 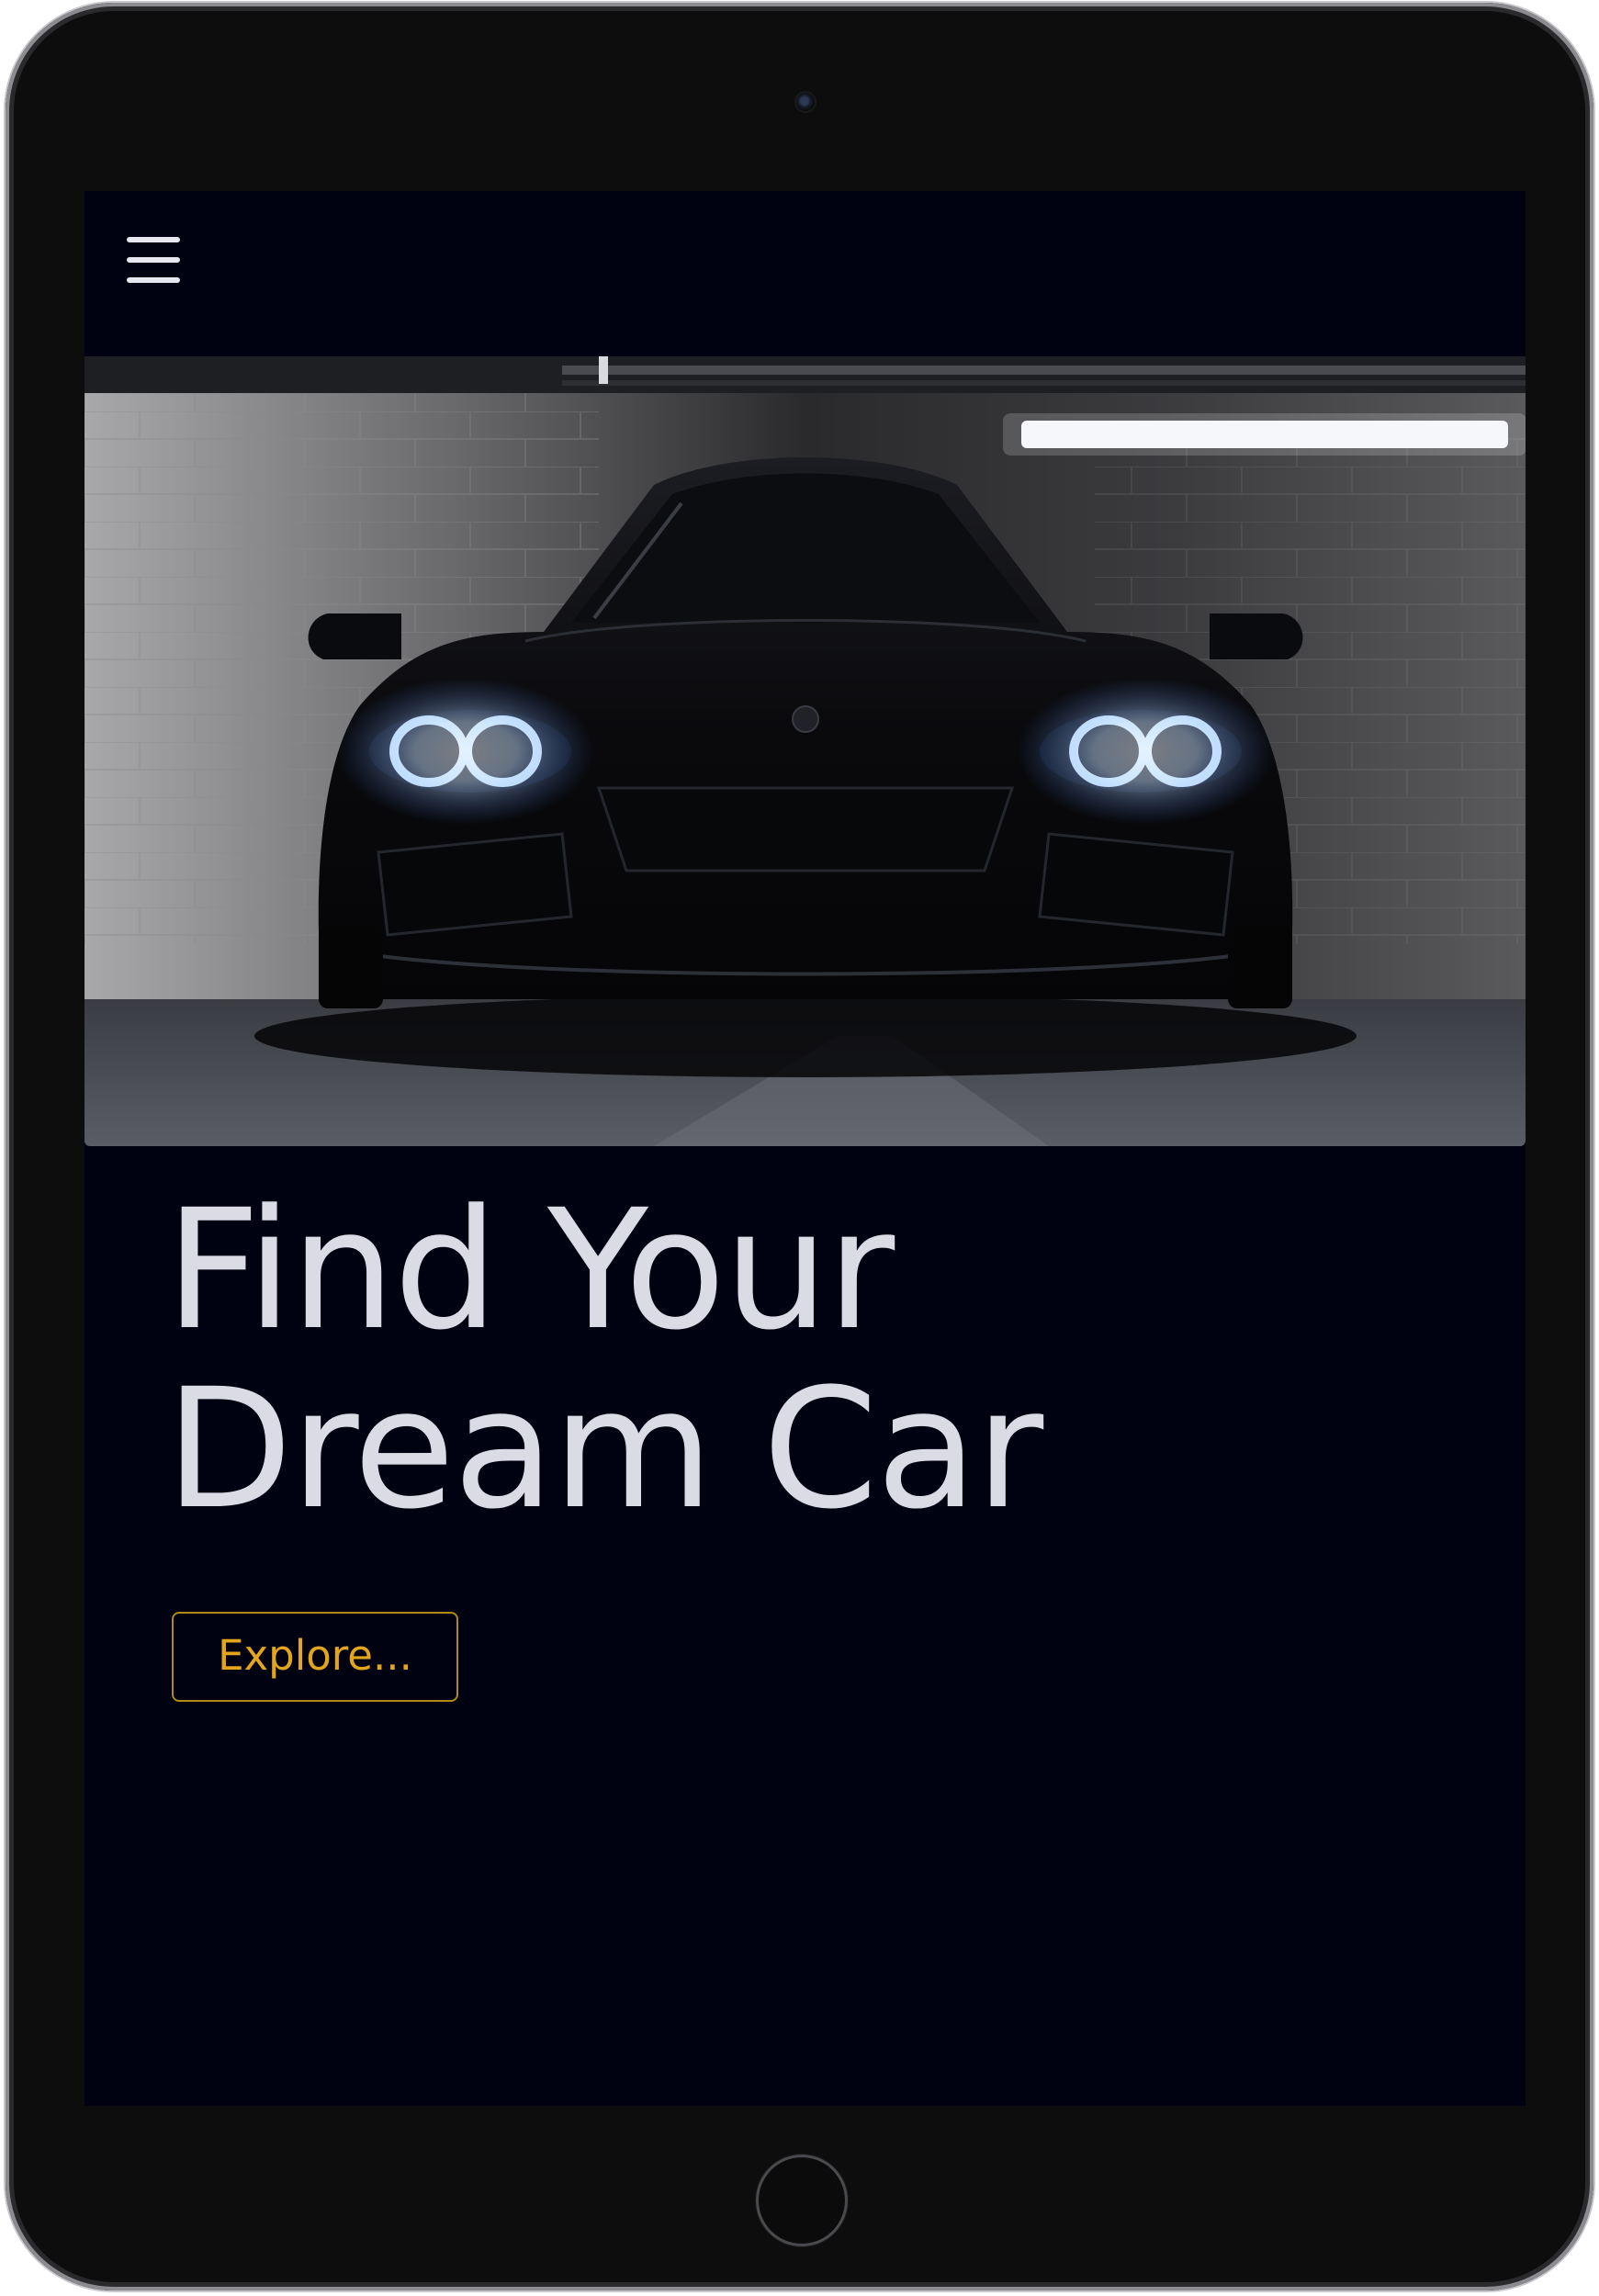 What do you see at coordinates (530, 1271) in the screenshot?
I see `hero-title-line-1: Find Your` at bounding box center [530, 1271].